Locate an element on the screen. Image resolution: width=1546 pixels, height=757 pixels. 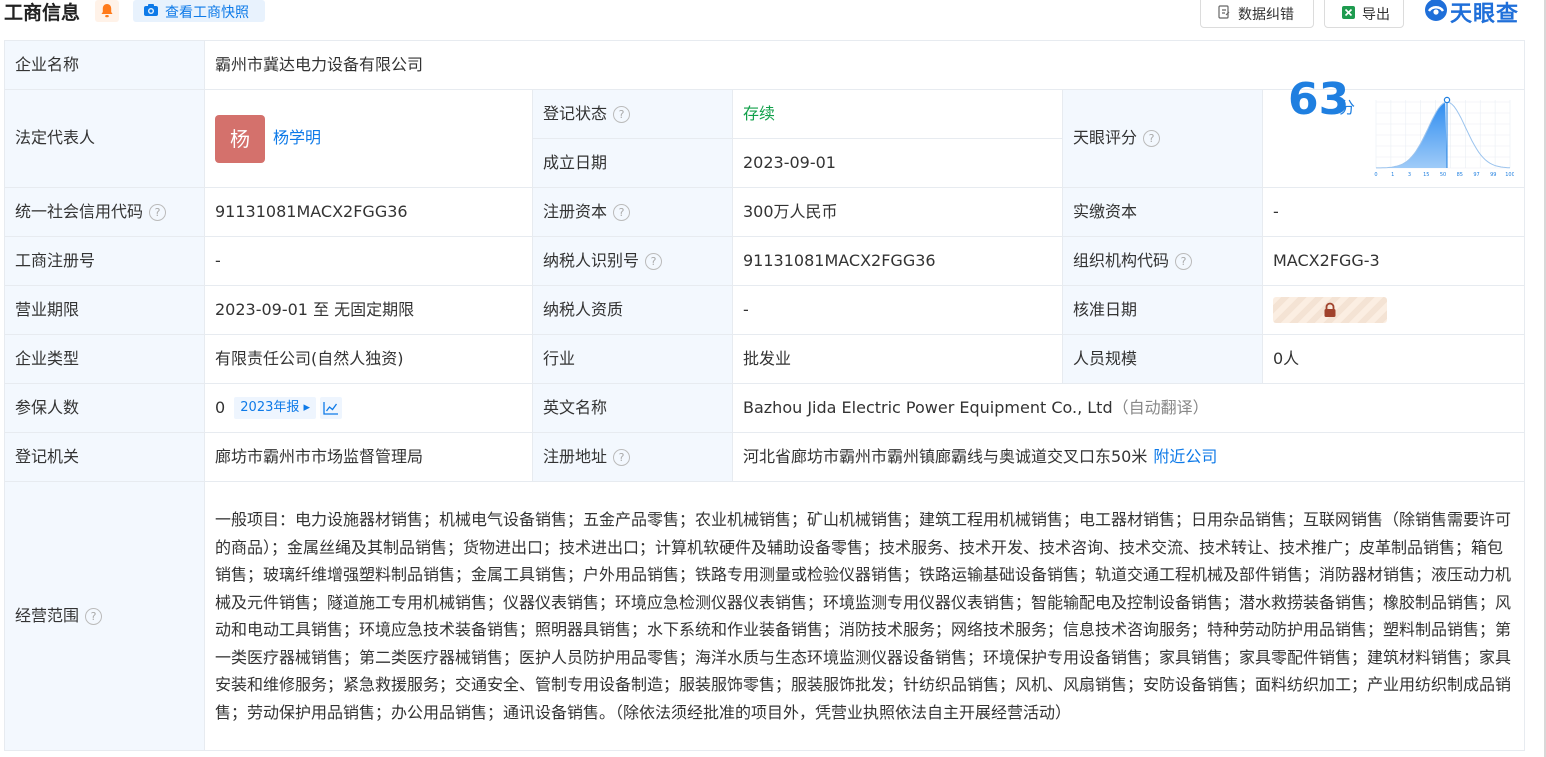
score-unit: 分 is located at coordinates (1347, 107).